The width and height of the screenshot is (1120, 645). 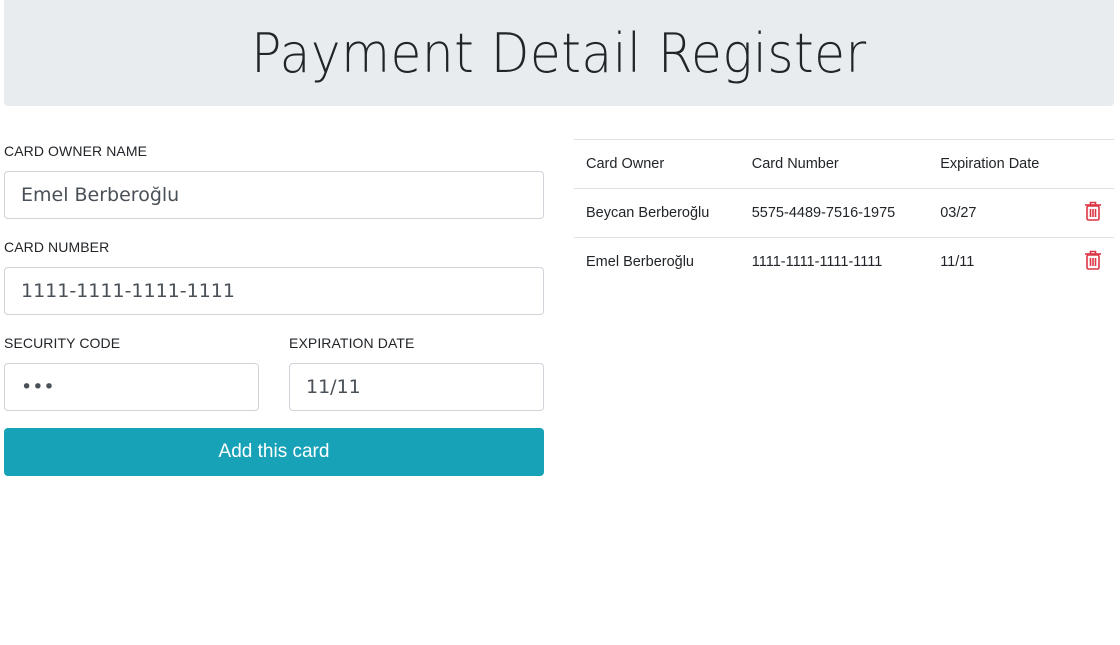 I want to click on security-col: SECURITY CODE •••, so click(x=131, y=380).